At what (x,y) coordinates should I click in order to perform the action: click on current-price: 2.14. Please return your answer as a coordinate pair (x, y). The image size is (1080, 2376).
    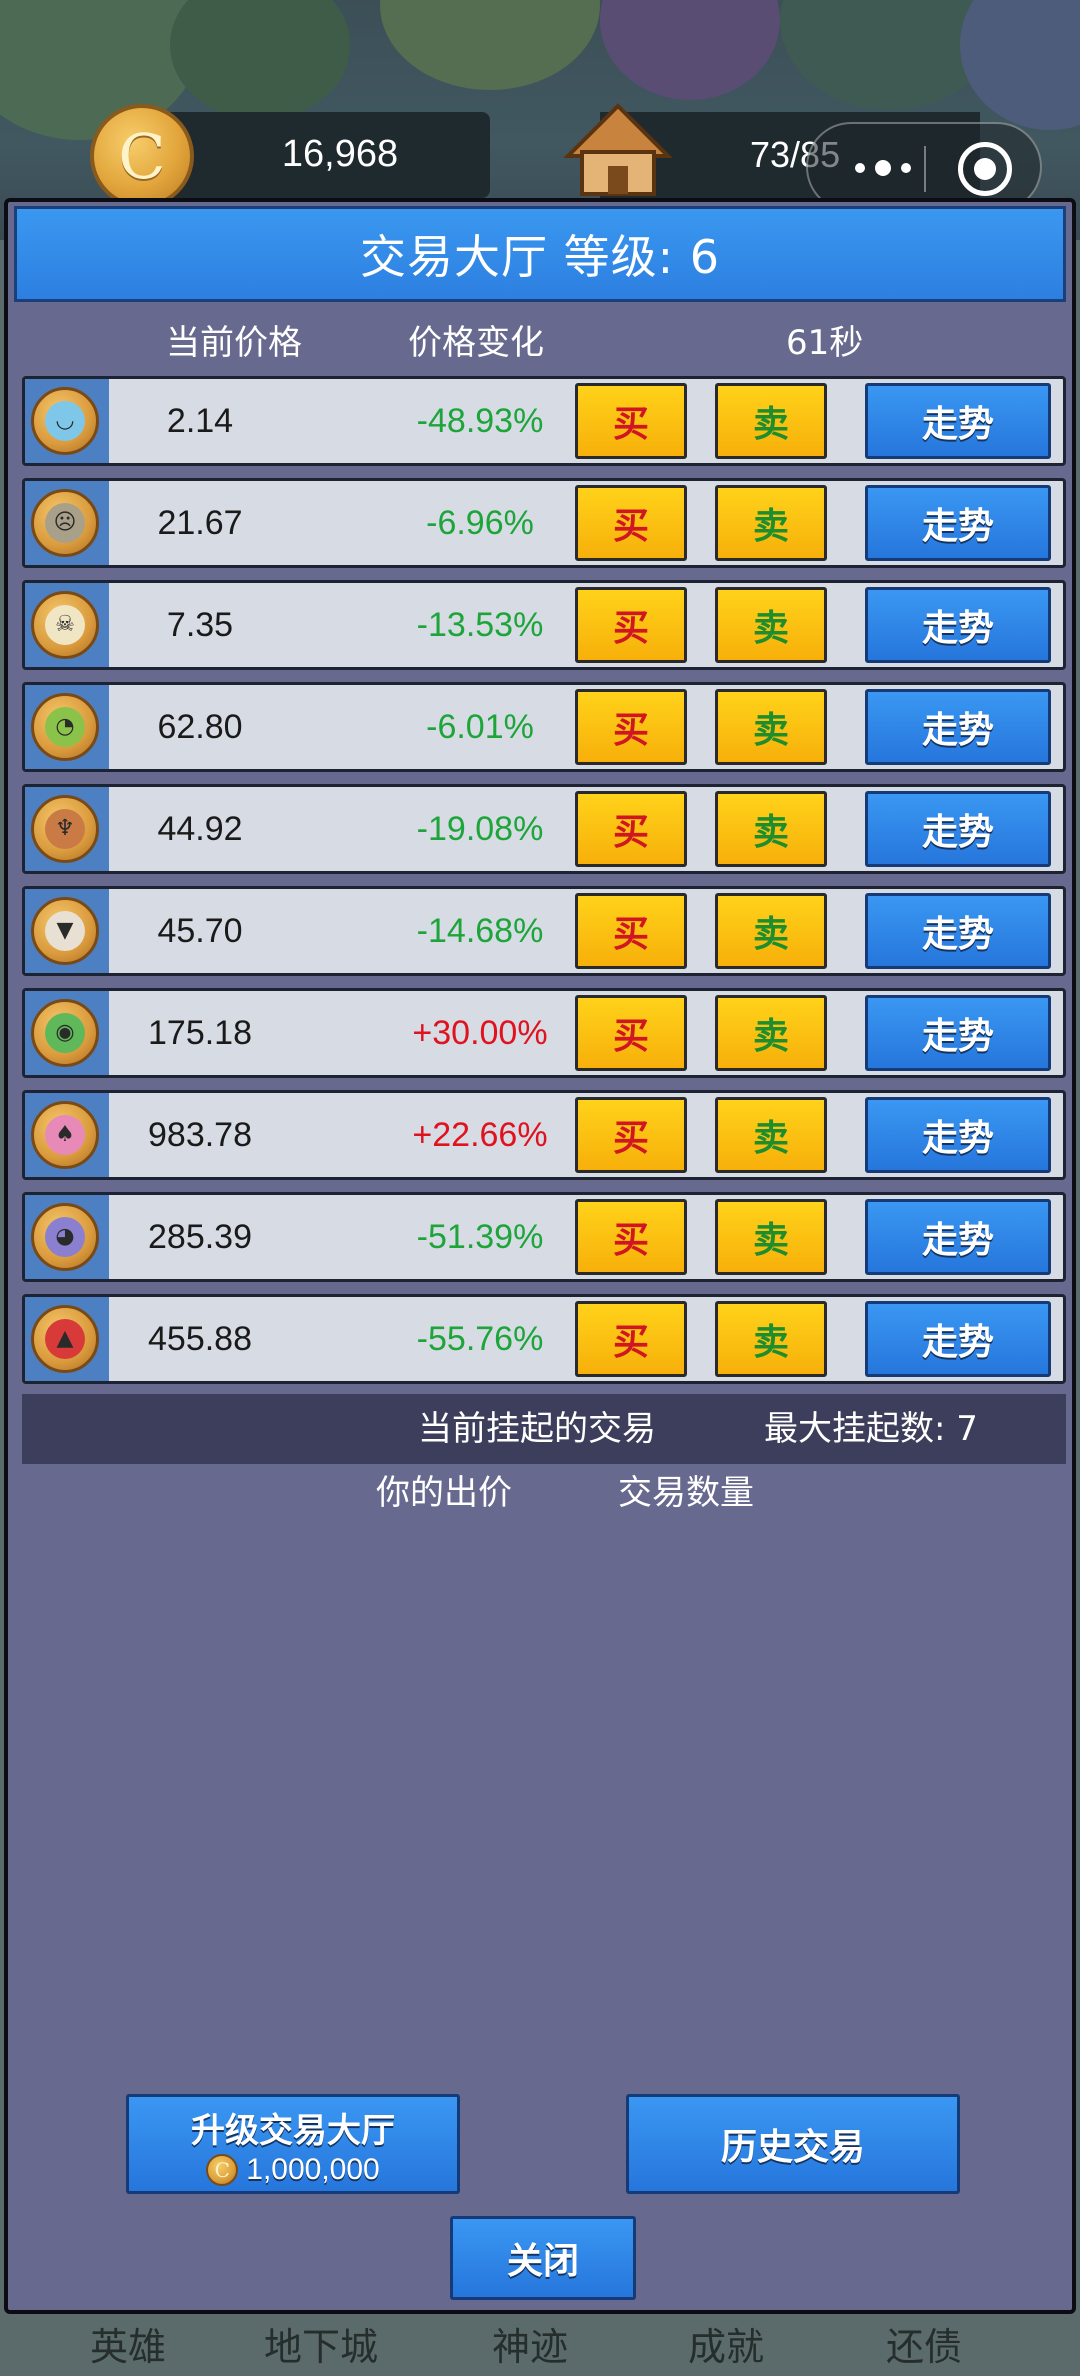
    Looking at the image, I should click on (200, 421).